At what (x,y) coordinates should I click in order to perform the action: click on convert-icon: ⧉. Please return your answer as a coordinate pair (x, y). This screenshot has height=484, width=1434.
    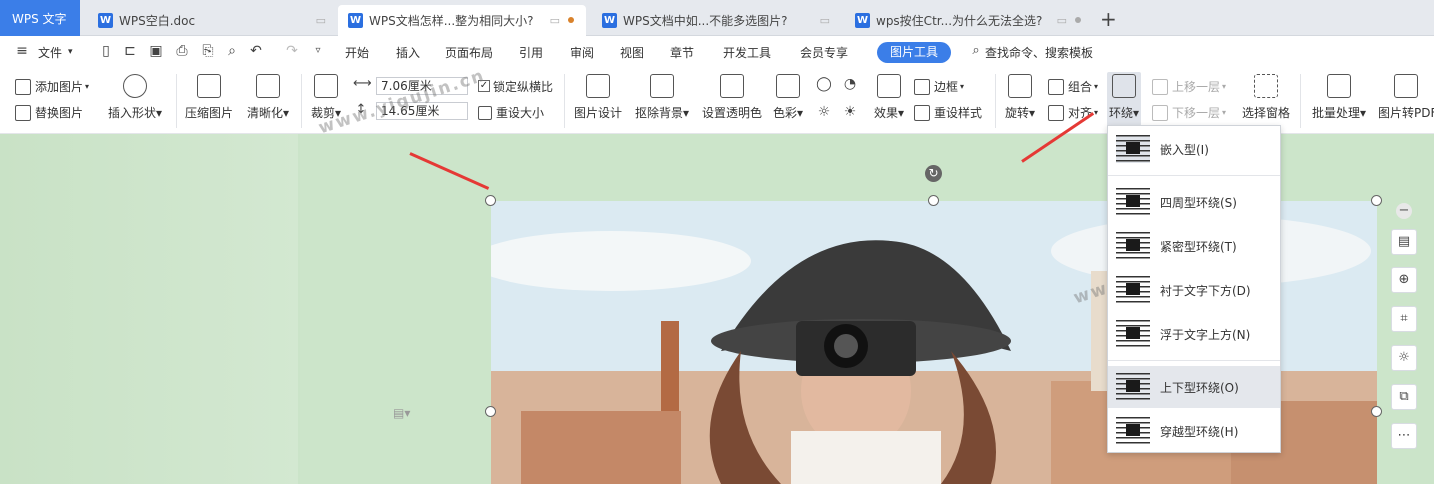
    Looking at the image, I should click on (1404, 397).